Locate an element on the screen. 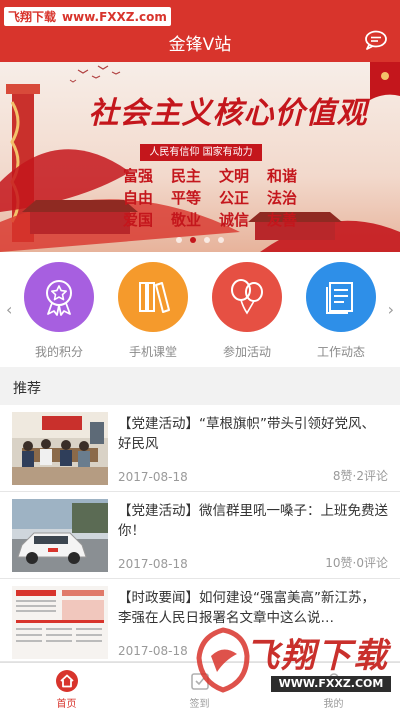 The image size is (400, 712). core-value: 自由 is located at coordinates (137, 198).